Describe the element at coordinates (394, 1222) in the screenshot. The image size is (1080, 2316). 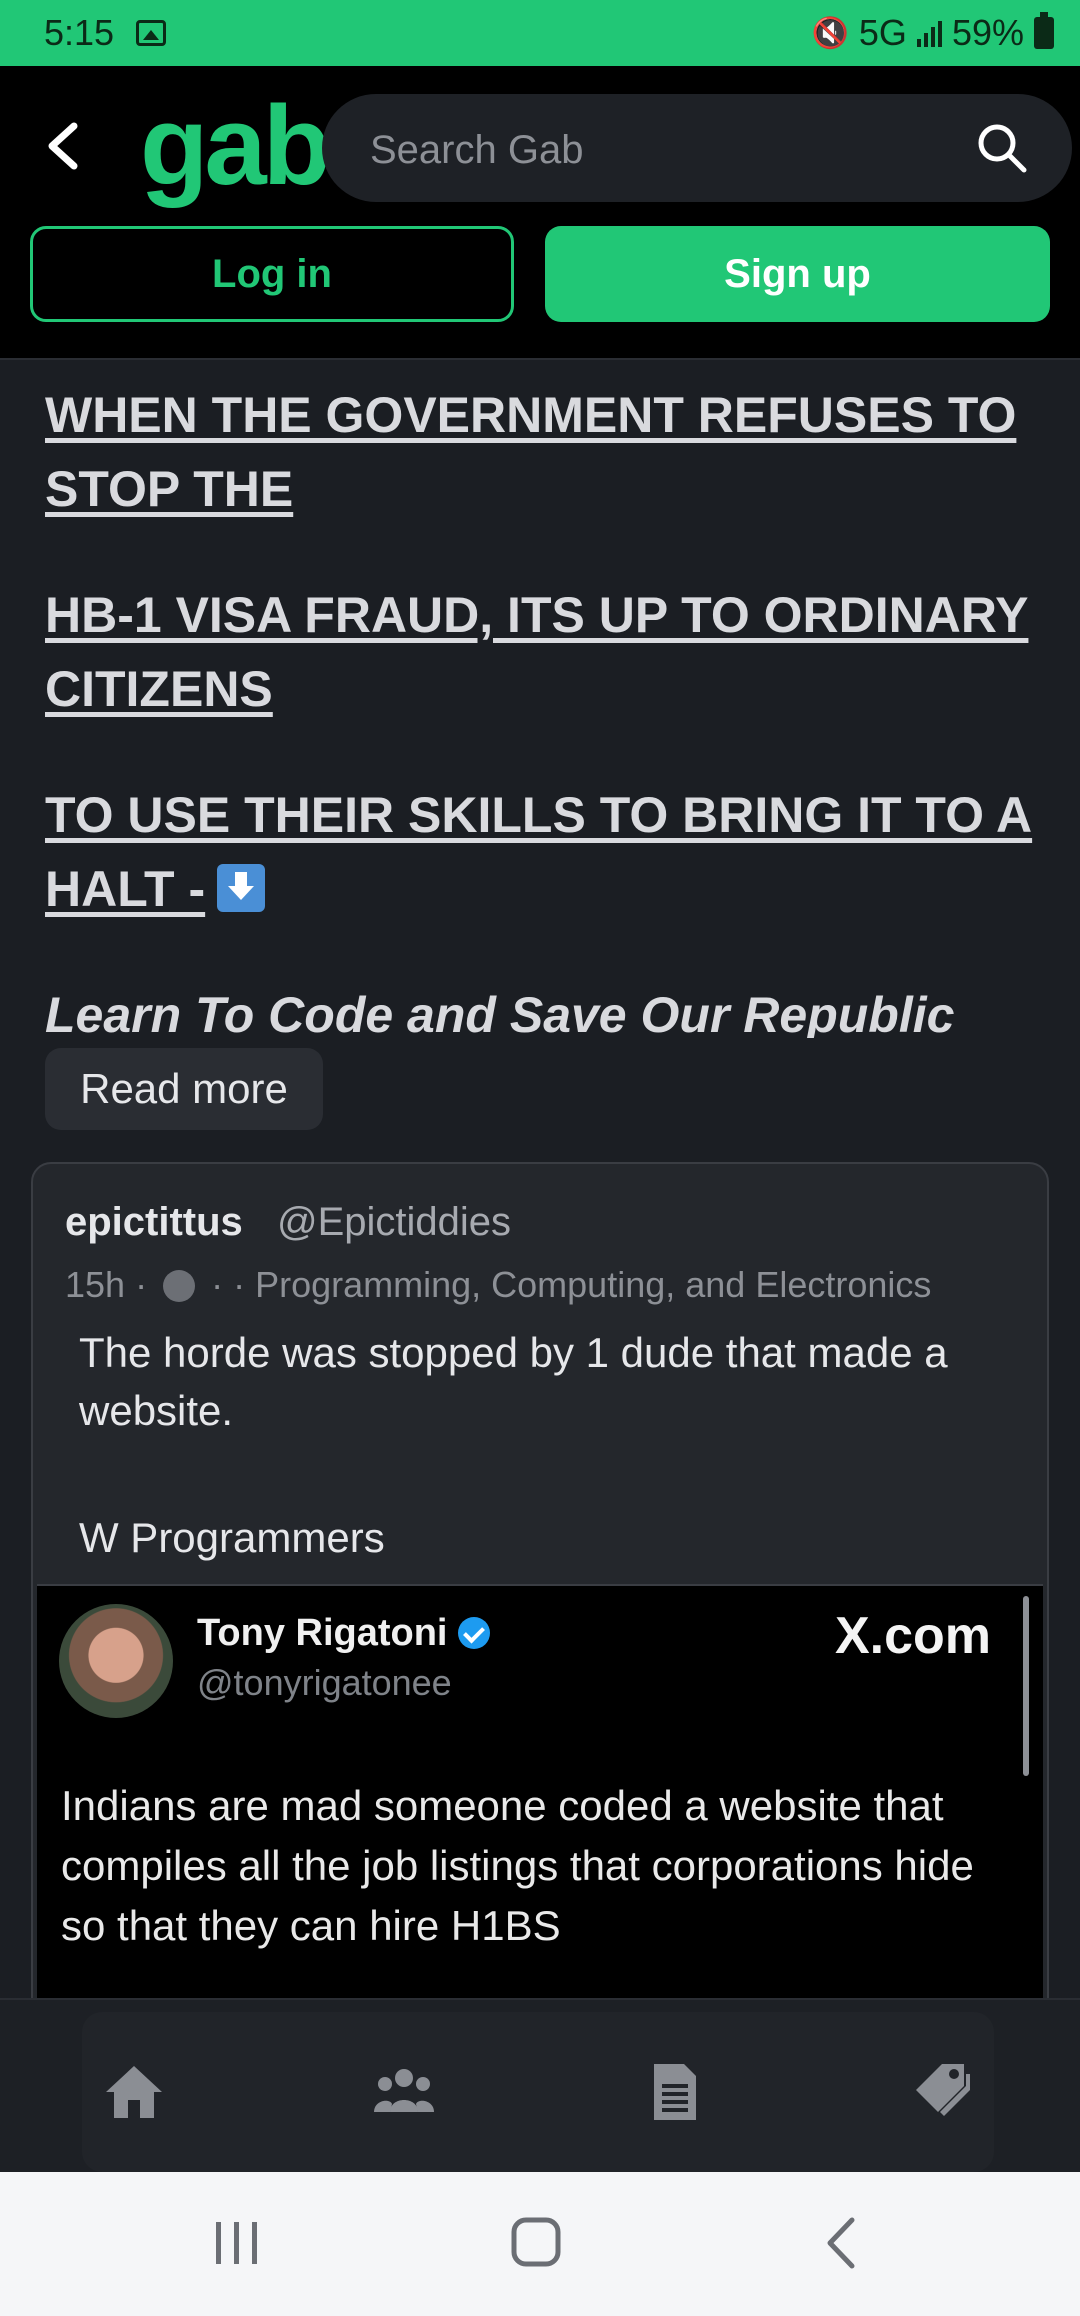
I see `quoted-author-handle: @Epictiddies` at that location.